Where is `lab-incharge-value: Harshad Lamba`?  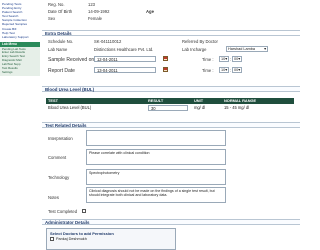 lab-incharge-value: Harshad Lamba is located at coordinates (242, 49).